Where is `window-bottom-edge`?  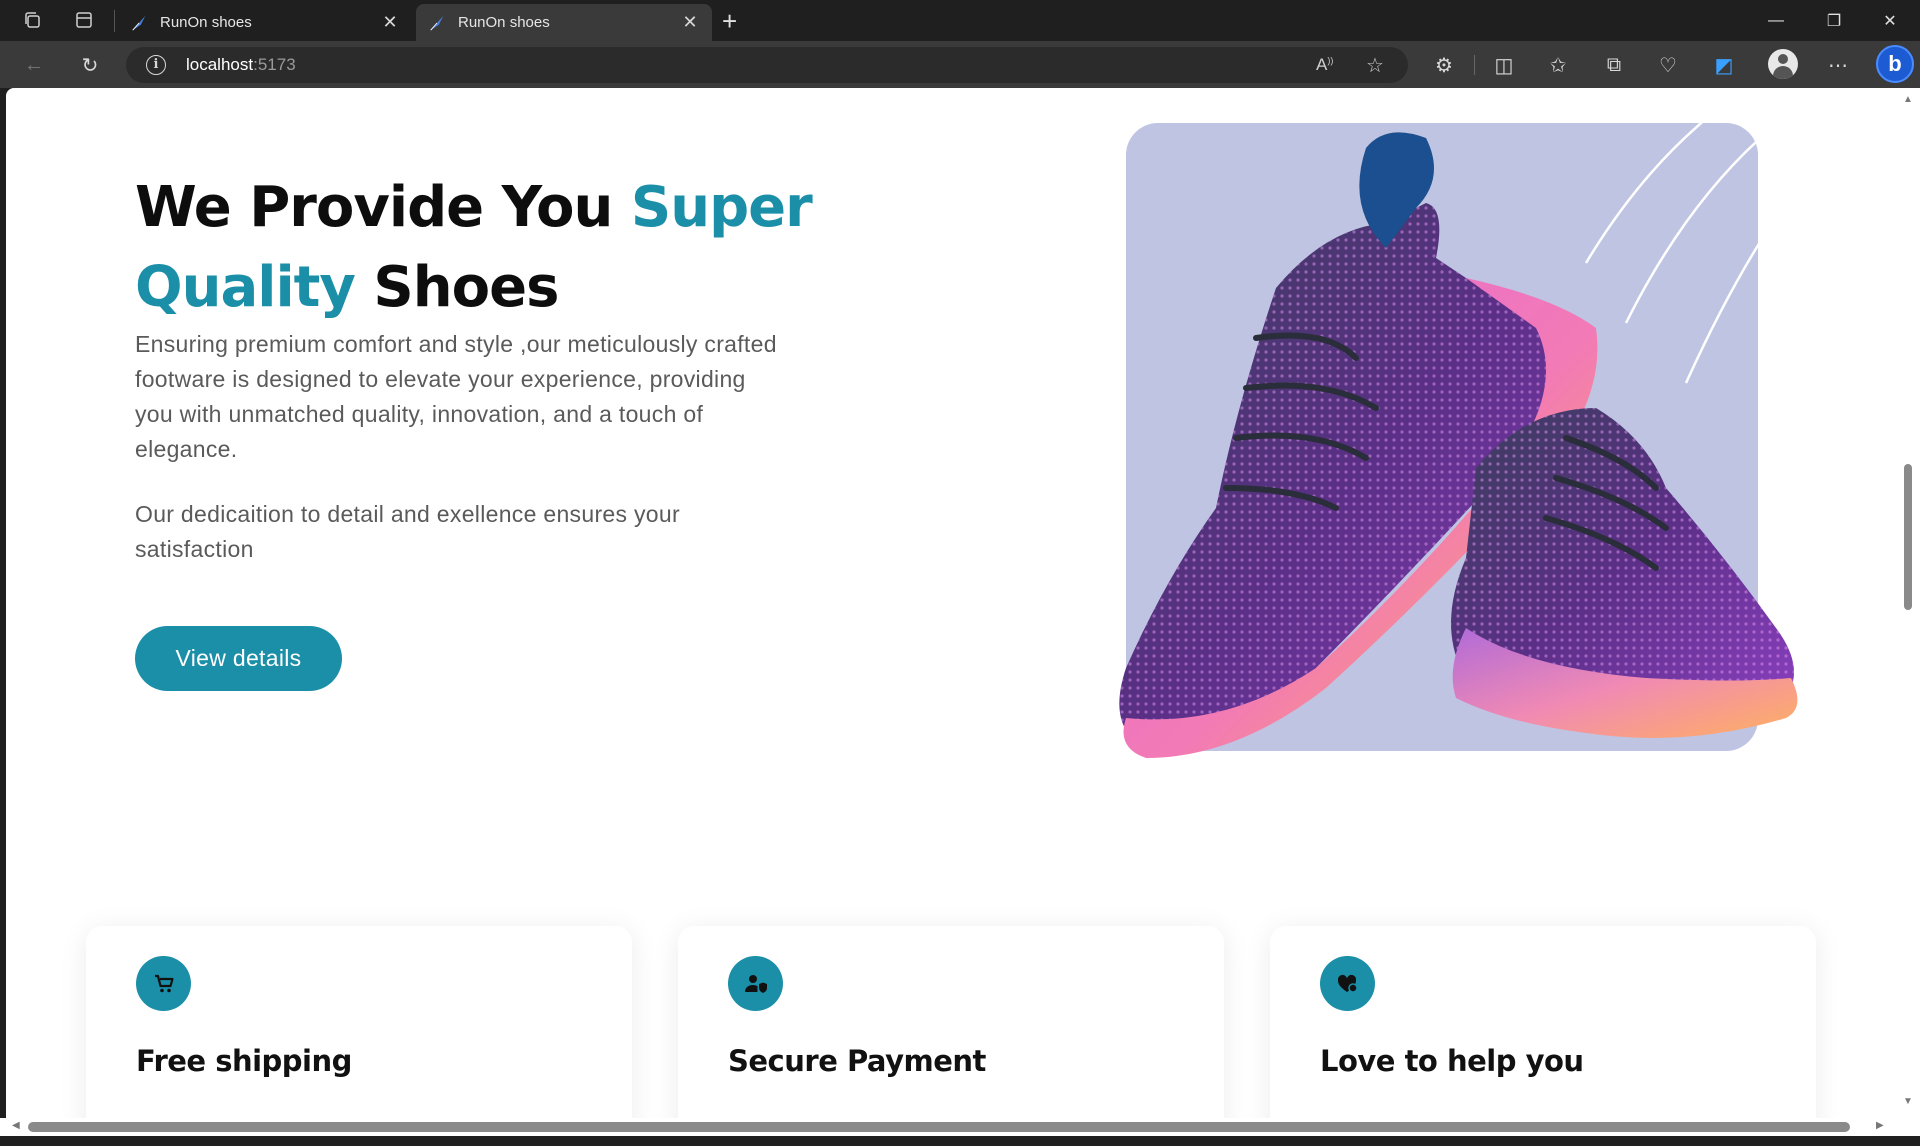
window-bottom-edge is located at coordinates (960, 1141).